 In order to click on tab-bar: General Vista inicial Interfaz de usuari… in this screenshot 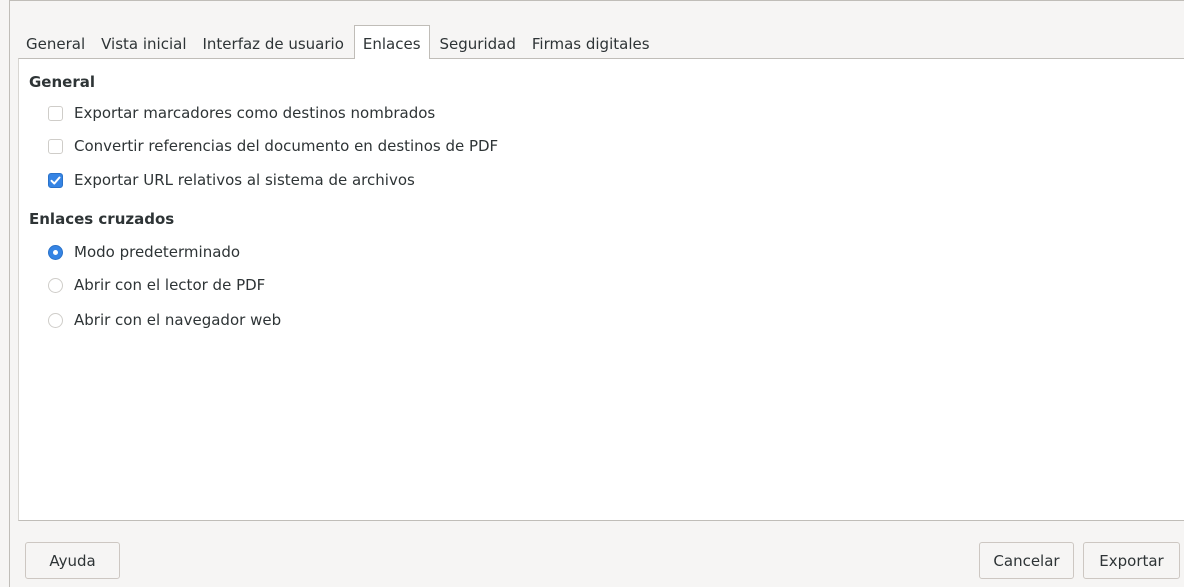, I will do `click(338, 42)`.